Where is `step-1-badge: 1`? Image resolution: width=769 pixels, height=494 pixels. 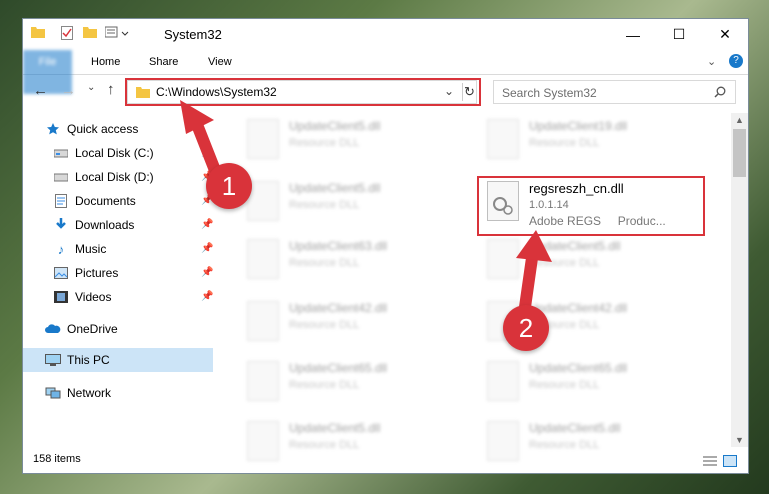
step-1-badge: 1 is located at coordinates (229, 186).